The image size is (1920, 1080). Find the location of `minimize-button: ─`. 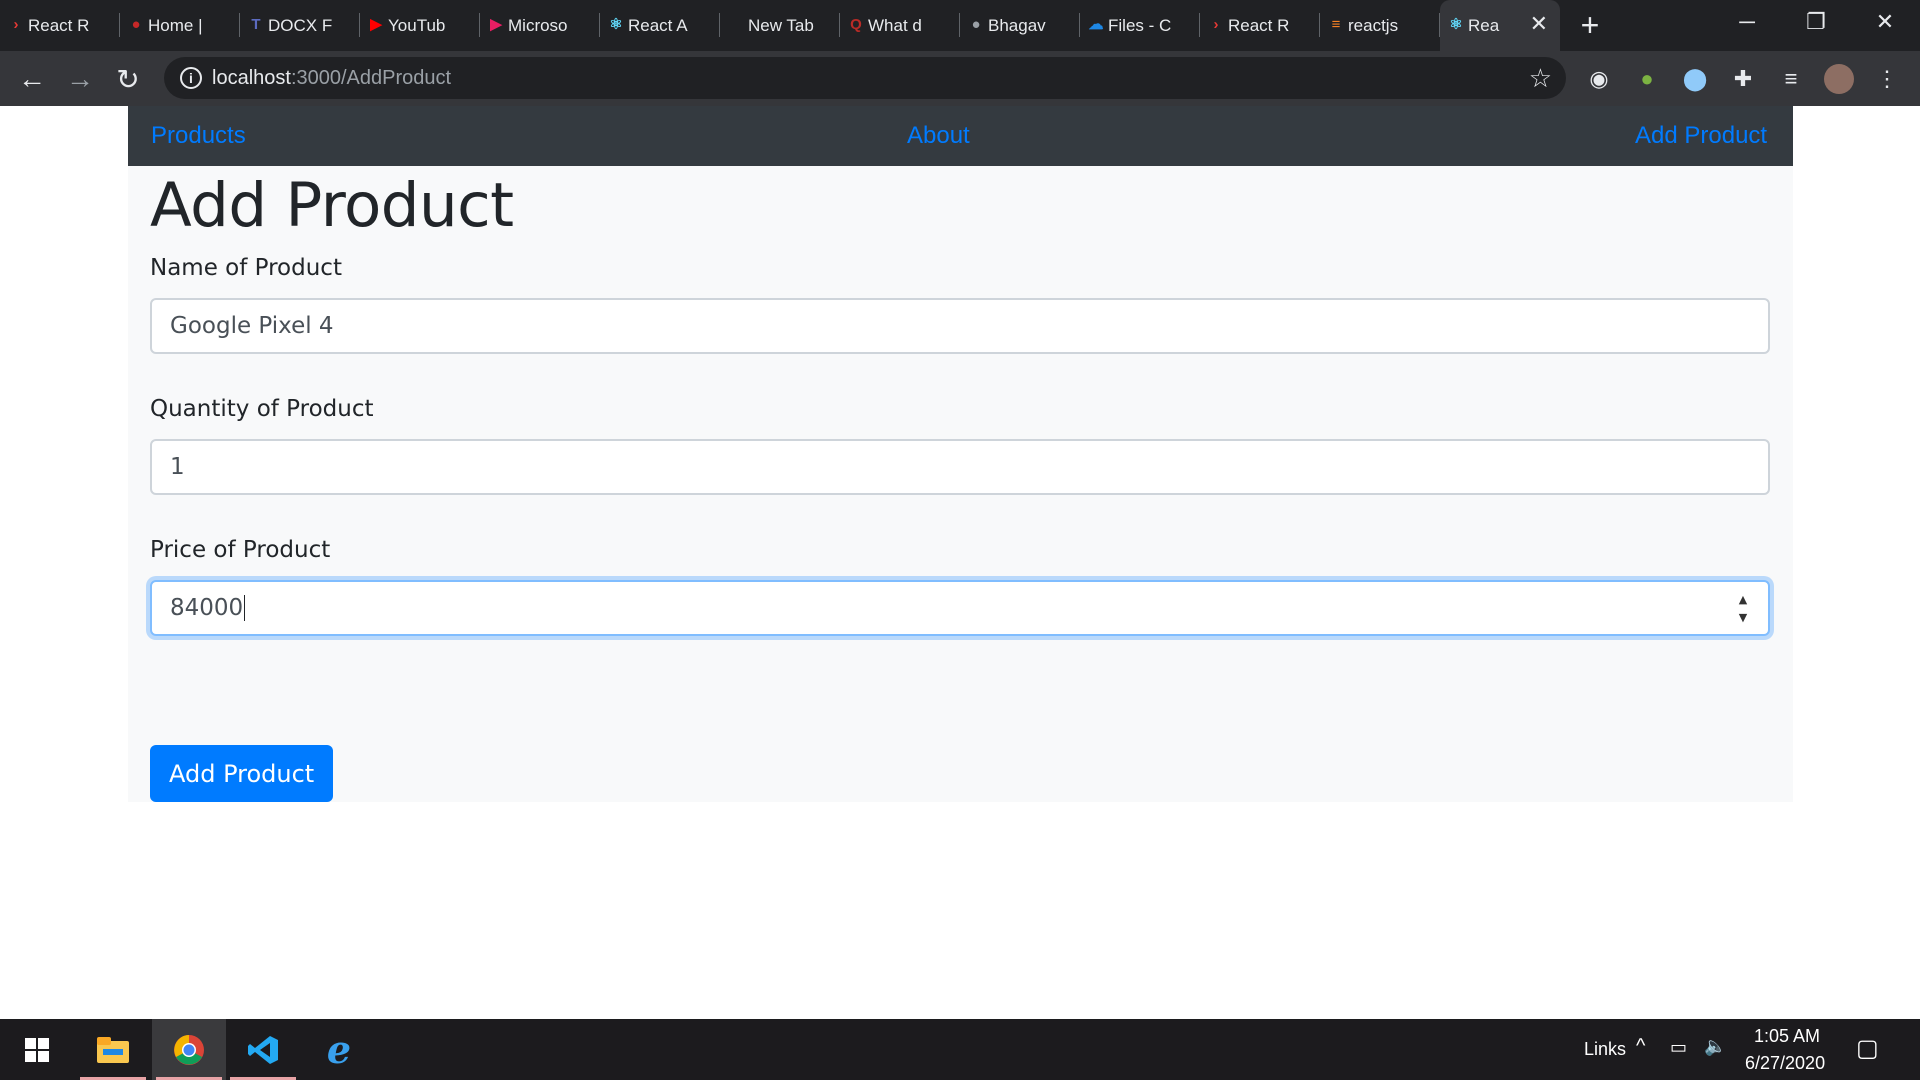

minimize-button: ─ is located at coordinates (1747, 22).